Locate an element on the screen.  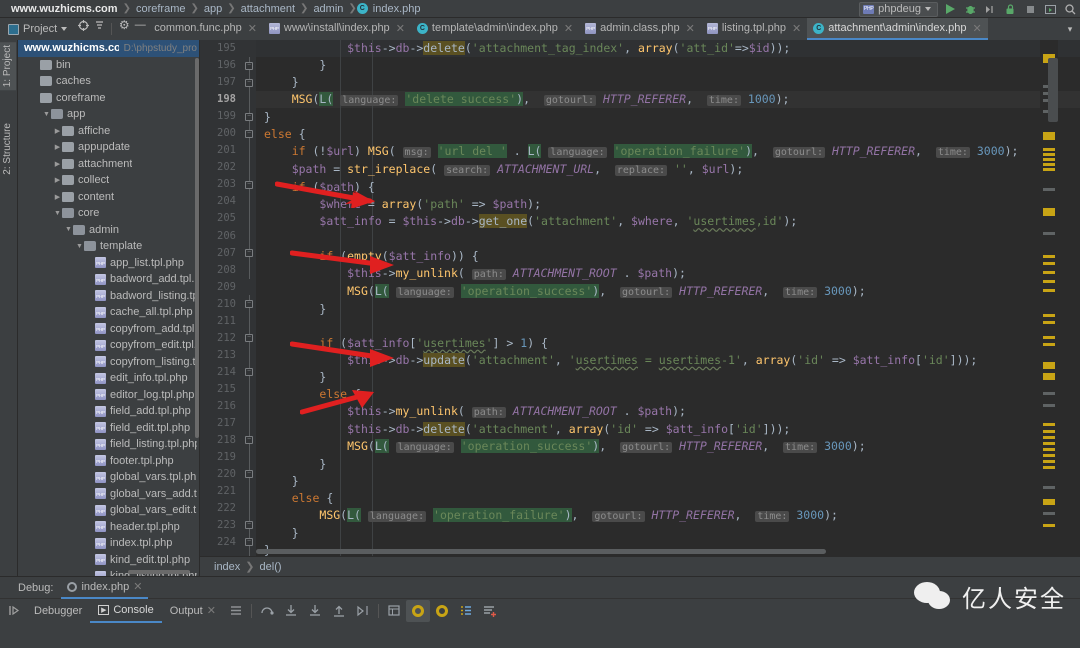
tool-tab-structure: 2: Structure is located at coordinates (8, 149).